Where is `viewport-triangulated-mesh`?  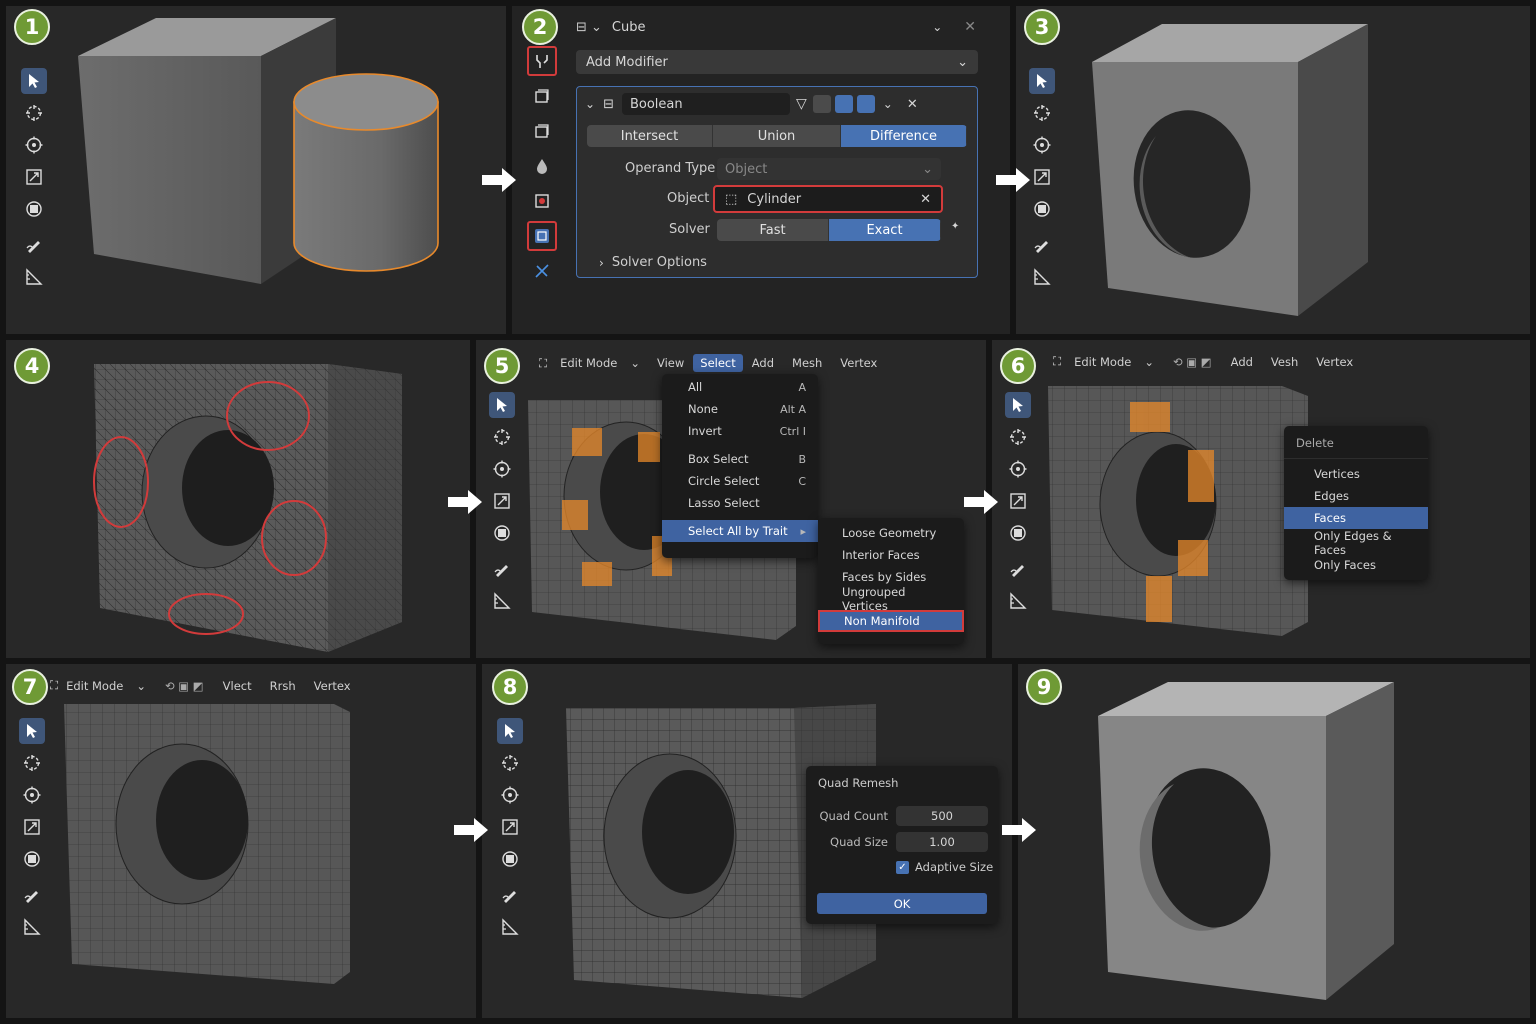
viewport-triangulated-mesh is located at coordinates (238, 499).